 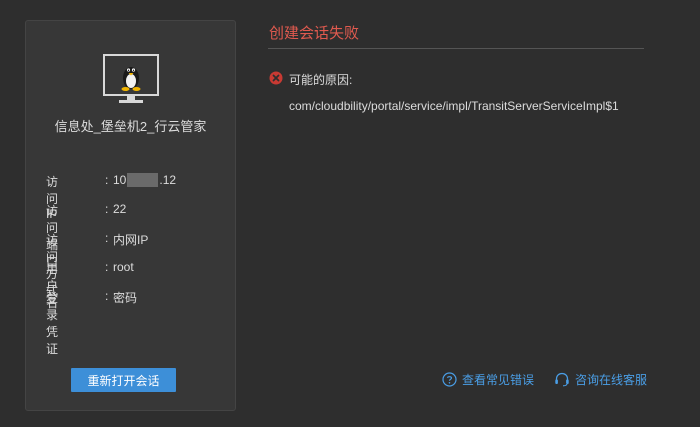 I want to click on faq-link: 查看常见错误, so click(x=488, y=379).